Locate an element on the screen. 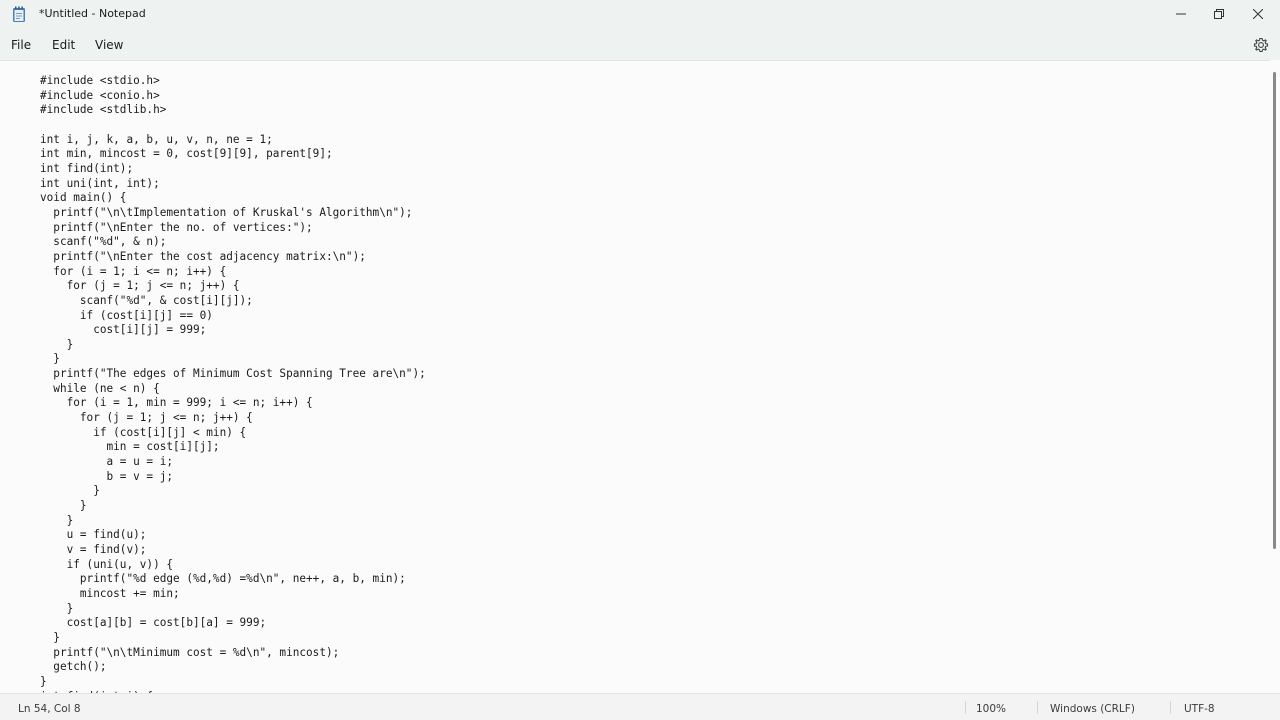 This screenshot has width=1280, height=720. menu-edit: Edit is located at coordinates (63, 45).